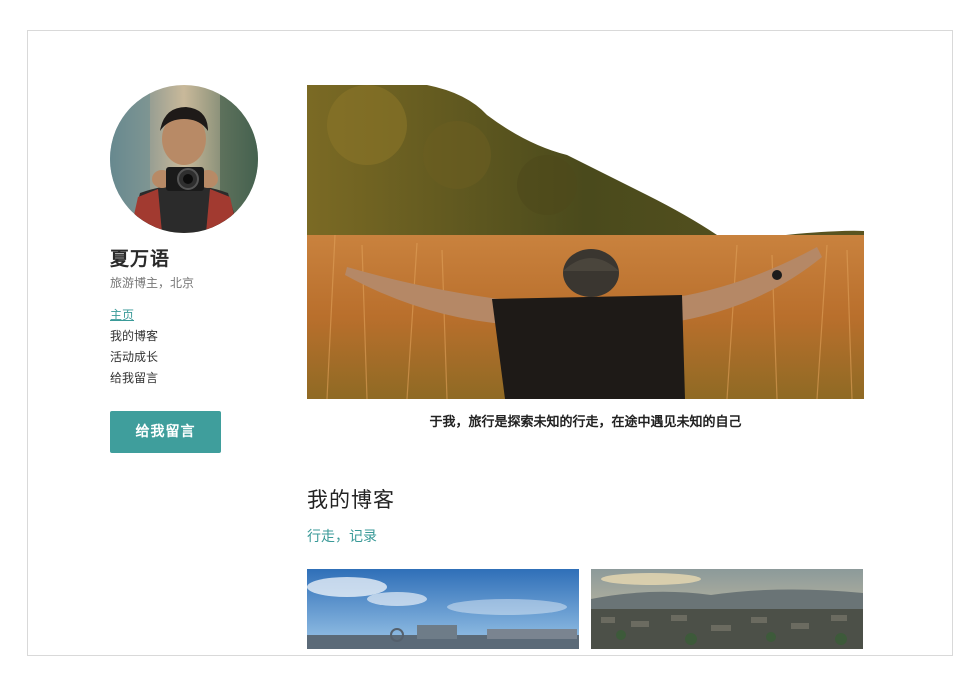 This screenshot has height=684, width=980. What do you see at coordinates (134, 357) in the screenshot?
I see `nav-item-activities: 活动成长` at bounding box center [134, 357].